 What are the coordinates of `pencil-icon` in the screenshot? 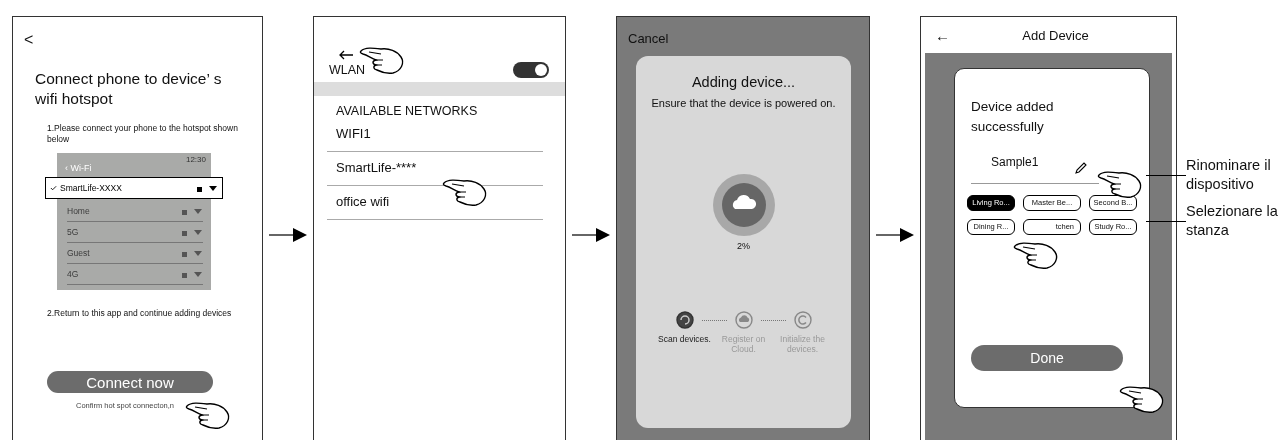 It's located at (1081, 168).